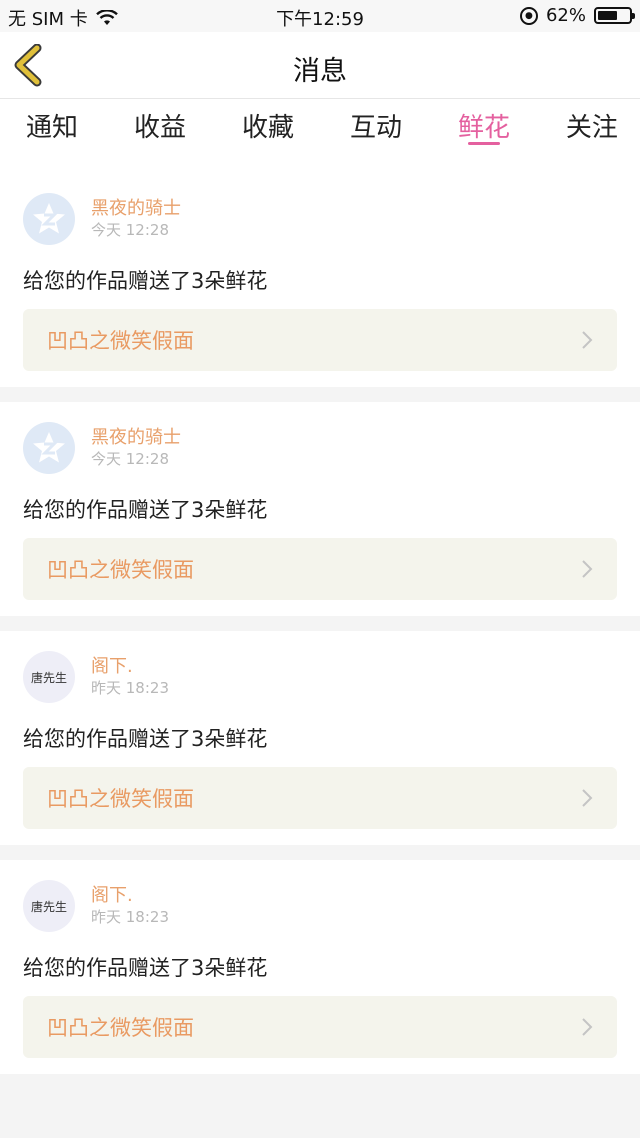  I want to click on page-title: 消息, so click(320, 71).